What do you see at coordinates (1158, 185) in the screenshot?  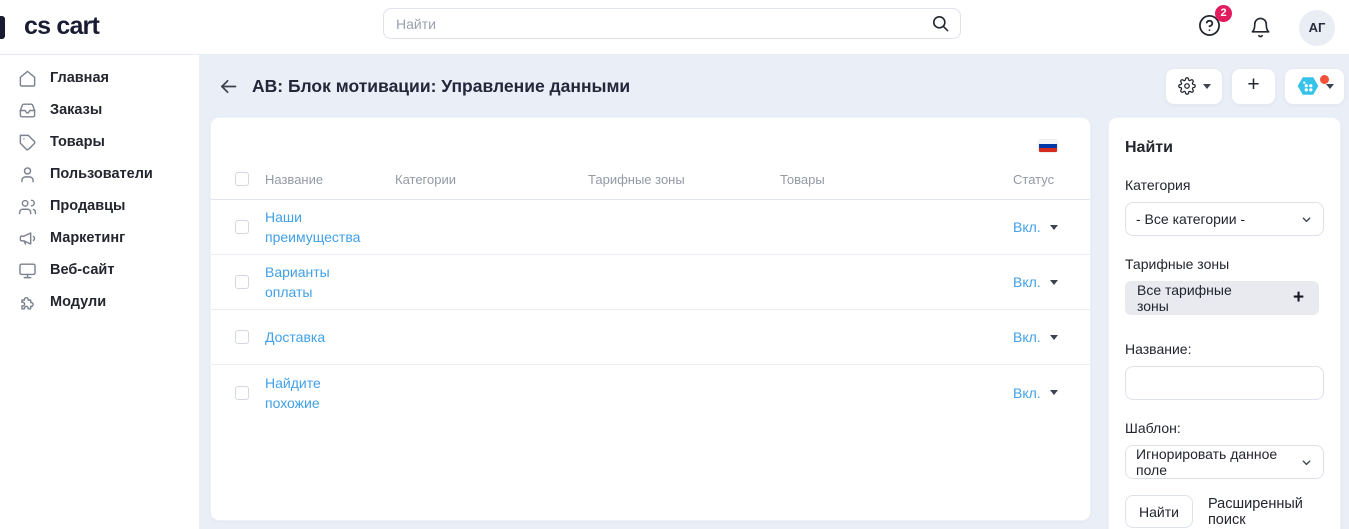 I see `category-label: Категория` at bounding box center [1158, 185].